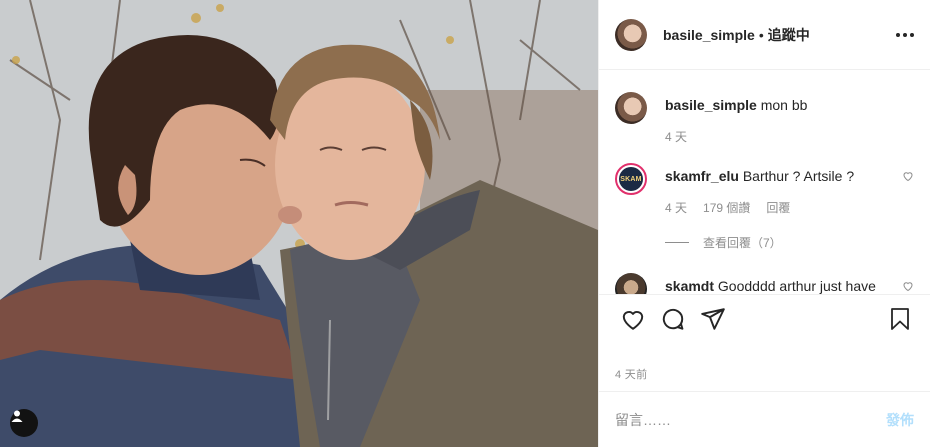  I want to click on bookmark-icon, so click(900, 320).